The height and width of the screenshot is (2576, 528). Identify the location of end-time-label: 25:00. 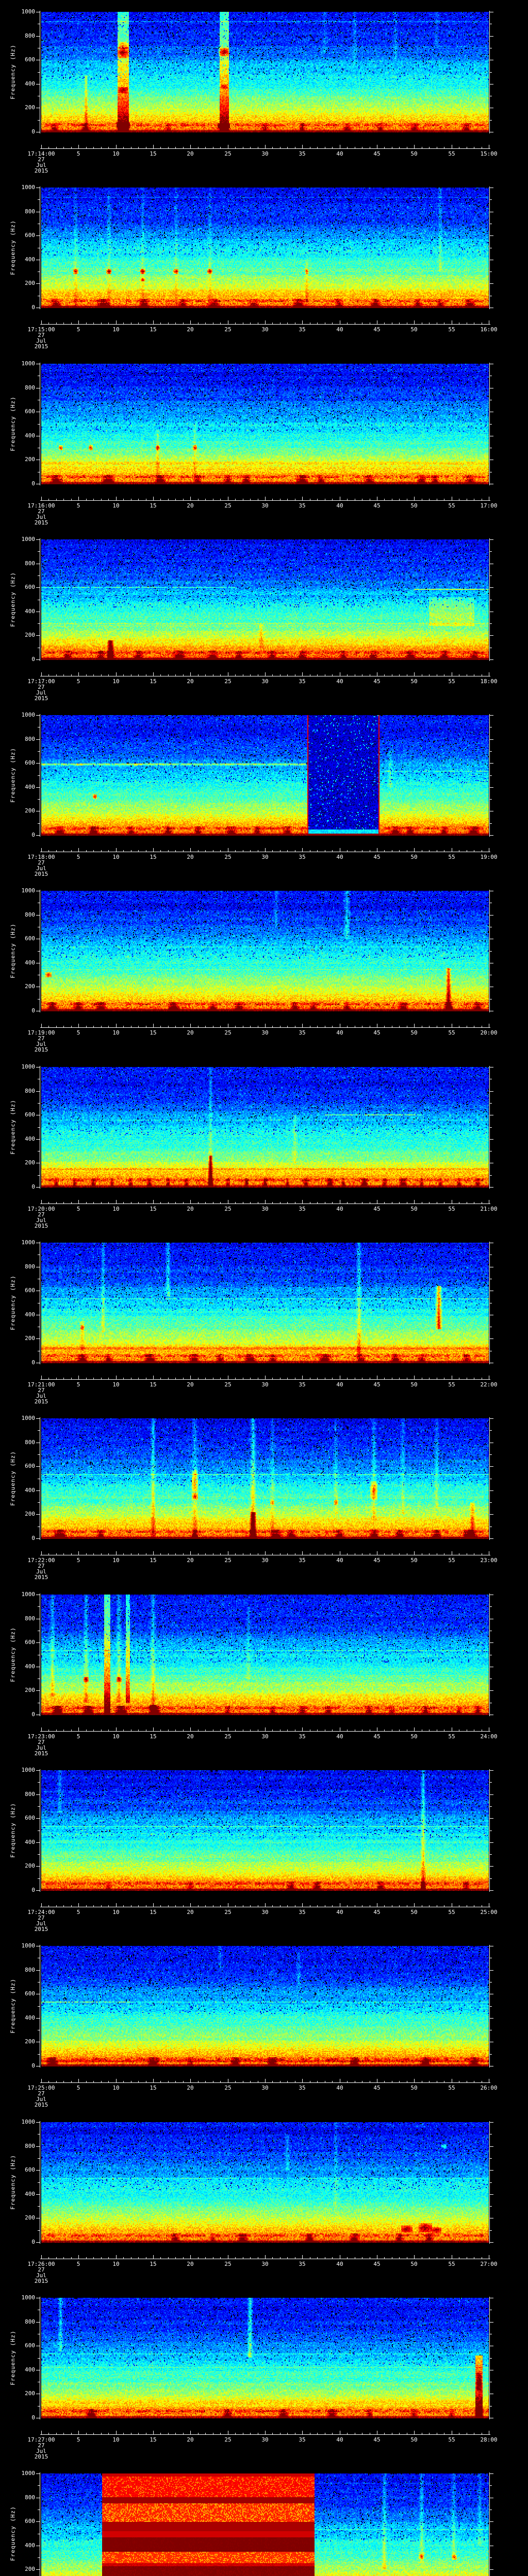
(489, 1912).